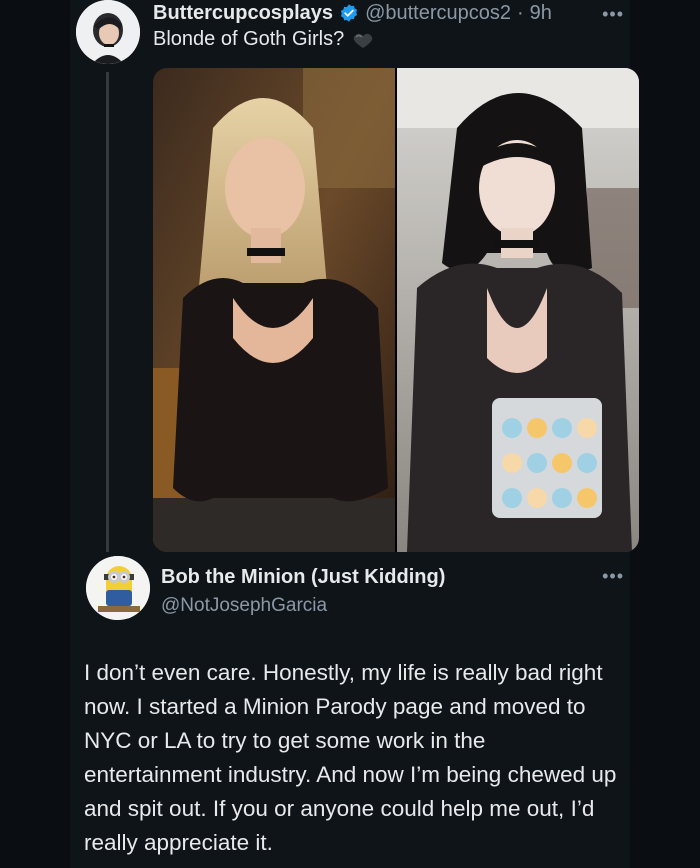 This screenshot has width=700, height=868. I want to click on reply-author-name: Bob the Minion (Just Kidding), so click(303, 577).